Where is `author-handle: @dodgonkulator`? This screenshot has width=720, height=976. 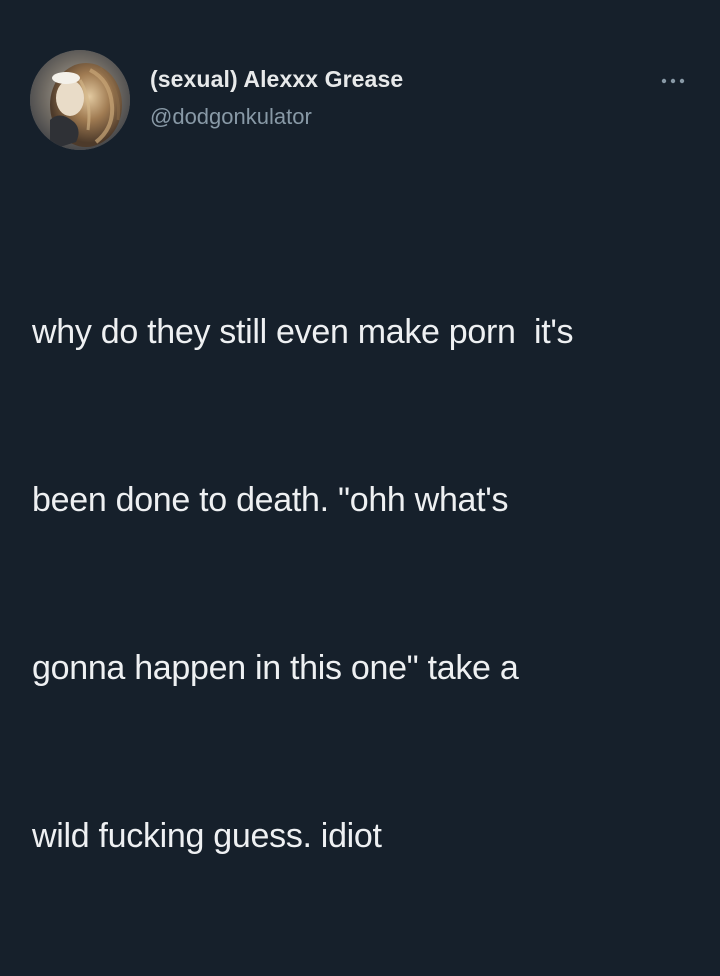 author-handle: @dodgonkulator is located at coordinates (231, 117).